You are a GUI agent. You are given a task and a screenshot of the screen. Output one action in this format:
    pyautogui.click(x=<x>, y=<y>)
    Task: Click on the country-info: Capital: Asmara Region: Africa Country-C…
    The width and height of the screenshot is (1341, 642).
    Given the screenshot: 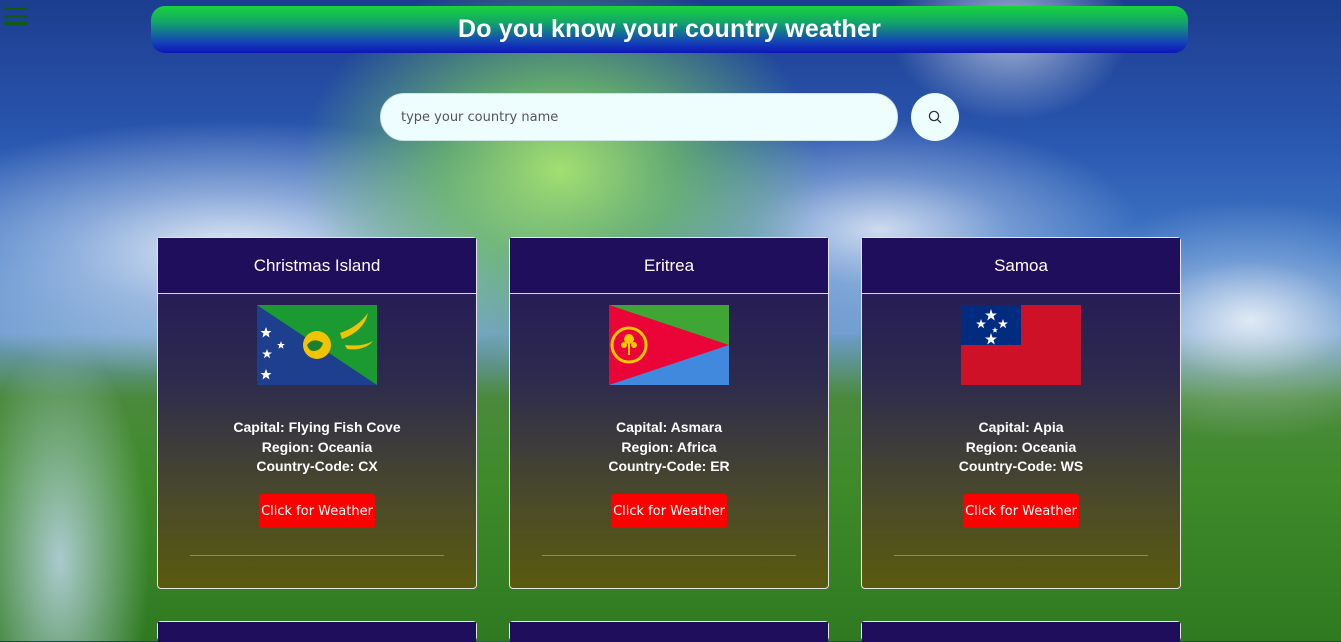 What is the action you would take?
    pyautogui.click(x=669, y=447)
    